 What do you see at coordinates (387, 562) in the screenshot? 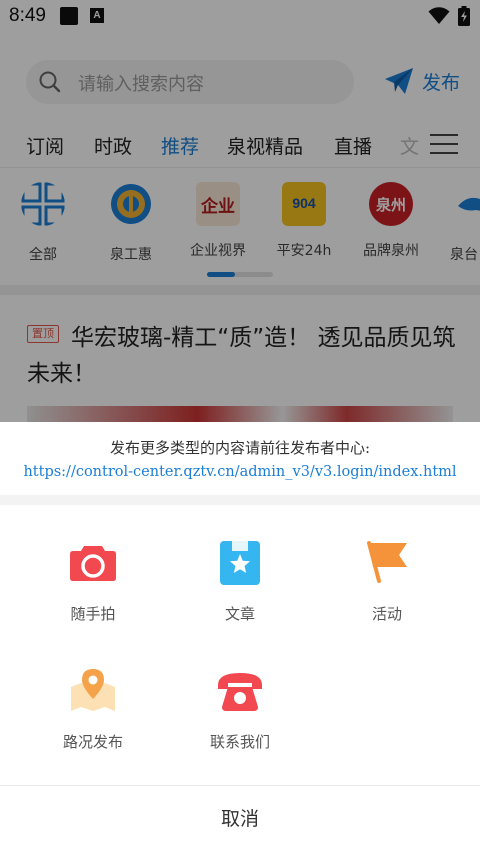
I see `flag-icon` at bounding box center [387, 562].